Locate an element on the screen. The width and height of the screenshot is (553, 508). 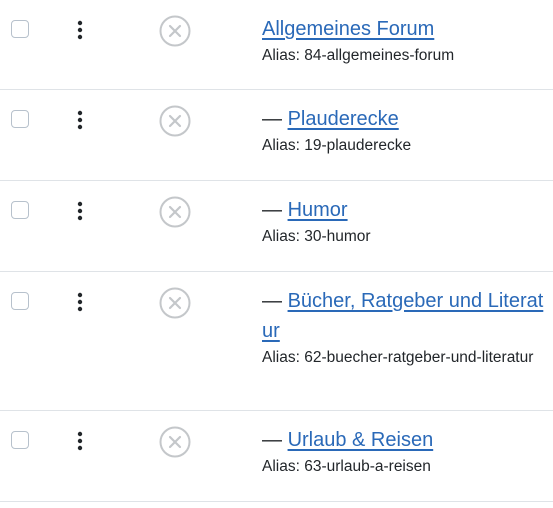
row-content: — Plauderecke Alias: 19-plauderecke is located at coordinates (404, 131).